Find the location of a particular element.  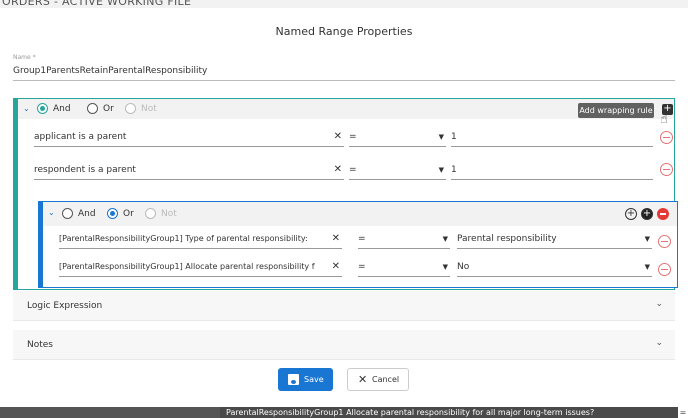

add-wrapping-rule-tooltip: Add wrapping rule is located at coordinates (616, 110).